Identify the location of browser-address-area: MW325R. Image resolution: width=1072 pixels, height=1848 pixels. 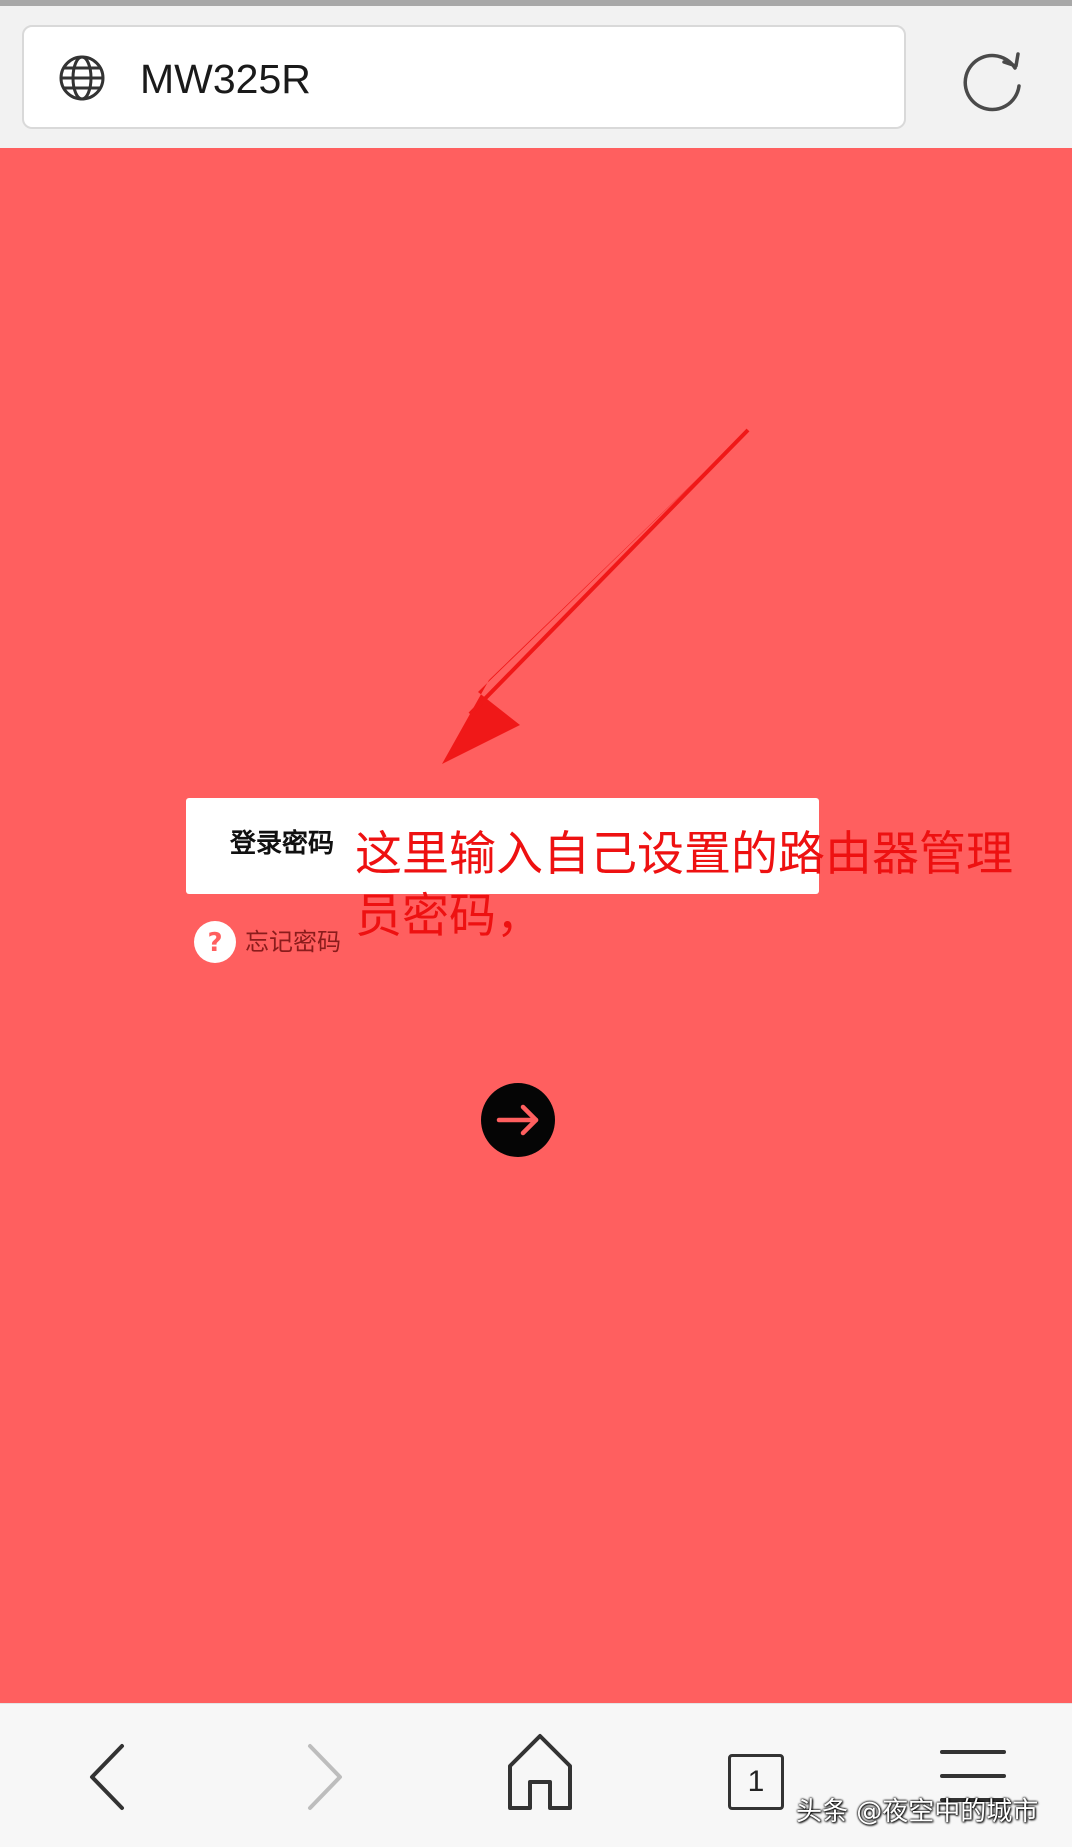
(536, 77).